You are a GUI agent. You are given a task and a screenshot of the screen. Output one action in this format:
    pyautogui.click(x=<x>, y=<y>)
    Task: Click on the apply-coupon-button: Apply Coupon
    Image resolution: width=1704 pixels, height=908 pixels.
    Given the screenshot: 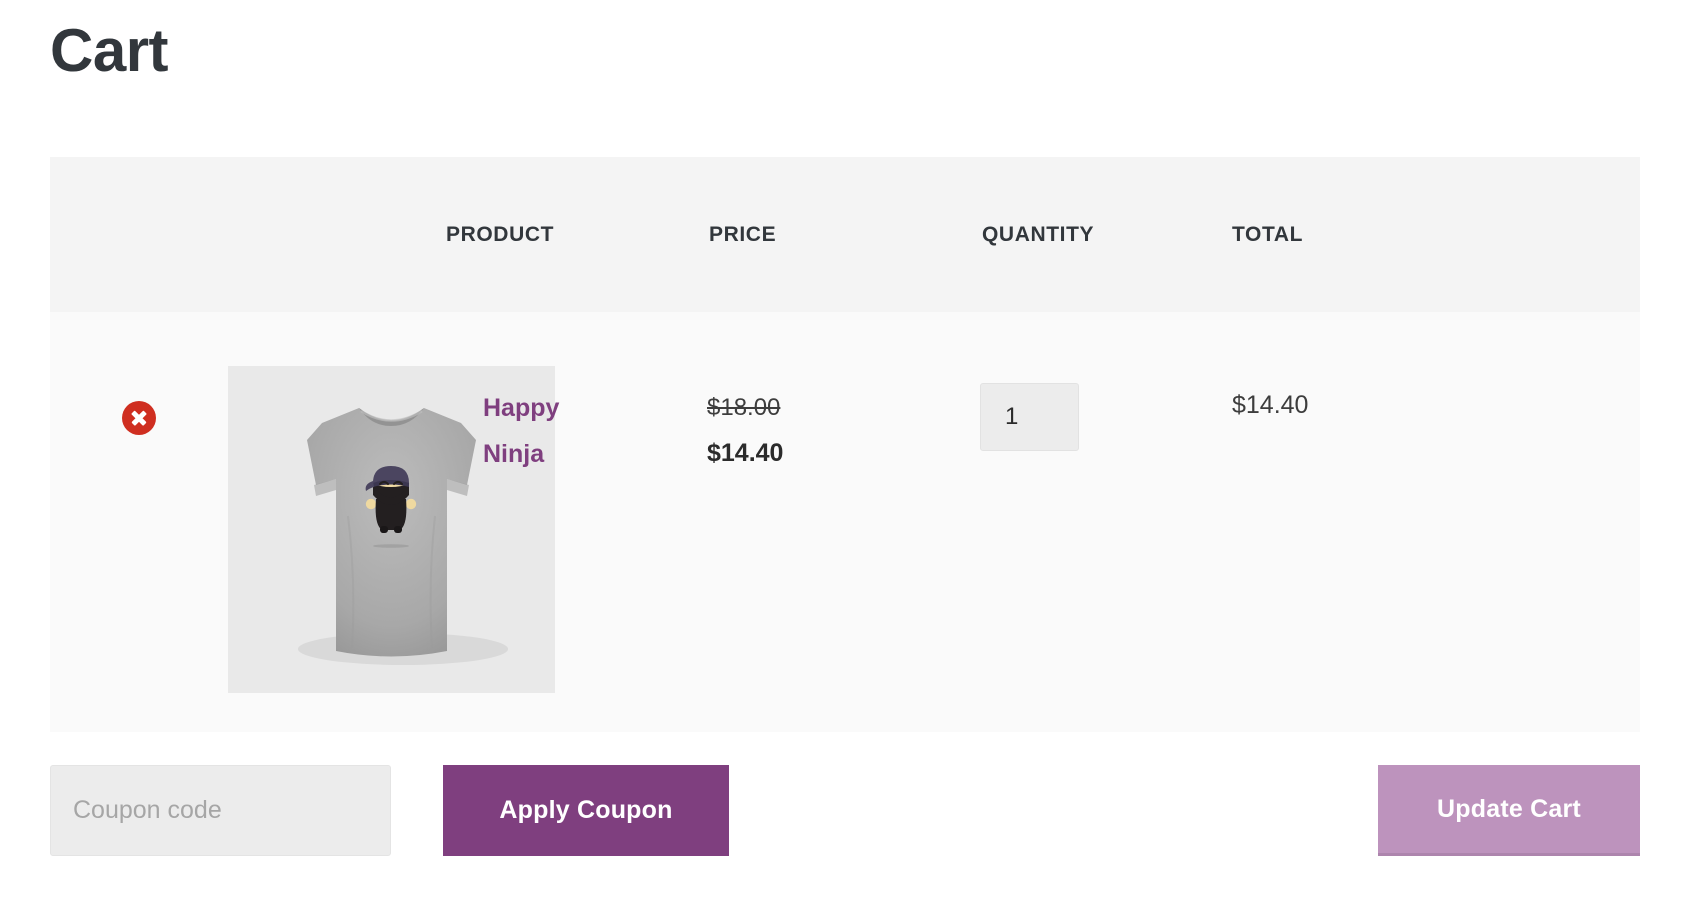 What is the action you would take?
    pyautogui.click(x=586, y=810)
    